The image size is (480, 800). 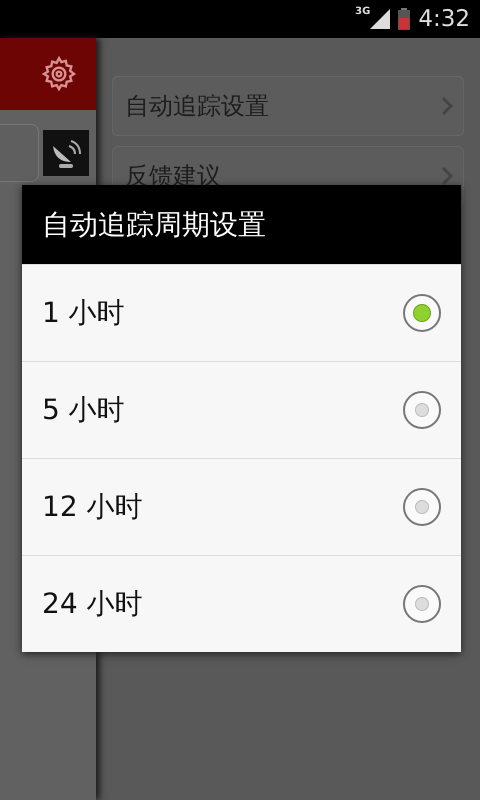 What do you see at coordinates (241, 603) in the screenshot?
I see `option-row: 24 小时` at bounding box center [241, 603].